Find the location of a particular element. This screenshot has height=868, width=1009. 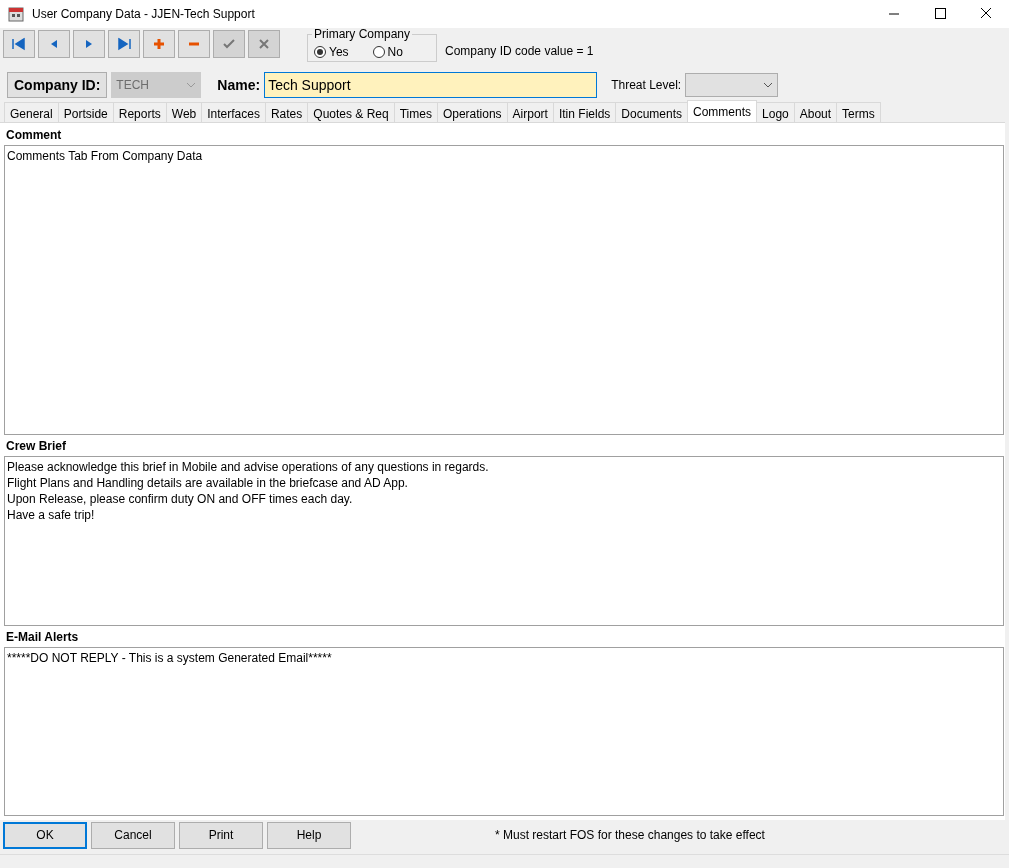

name-input: Tech Support is located at coordinates (431, 85).